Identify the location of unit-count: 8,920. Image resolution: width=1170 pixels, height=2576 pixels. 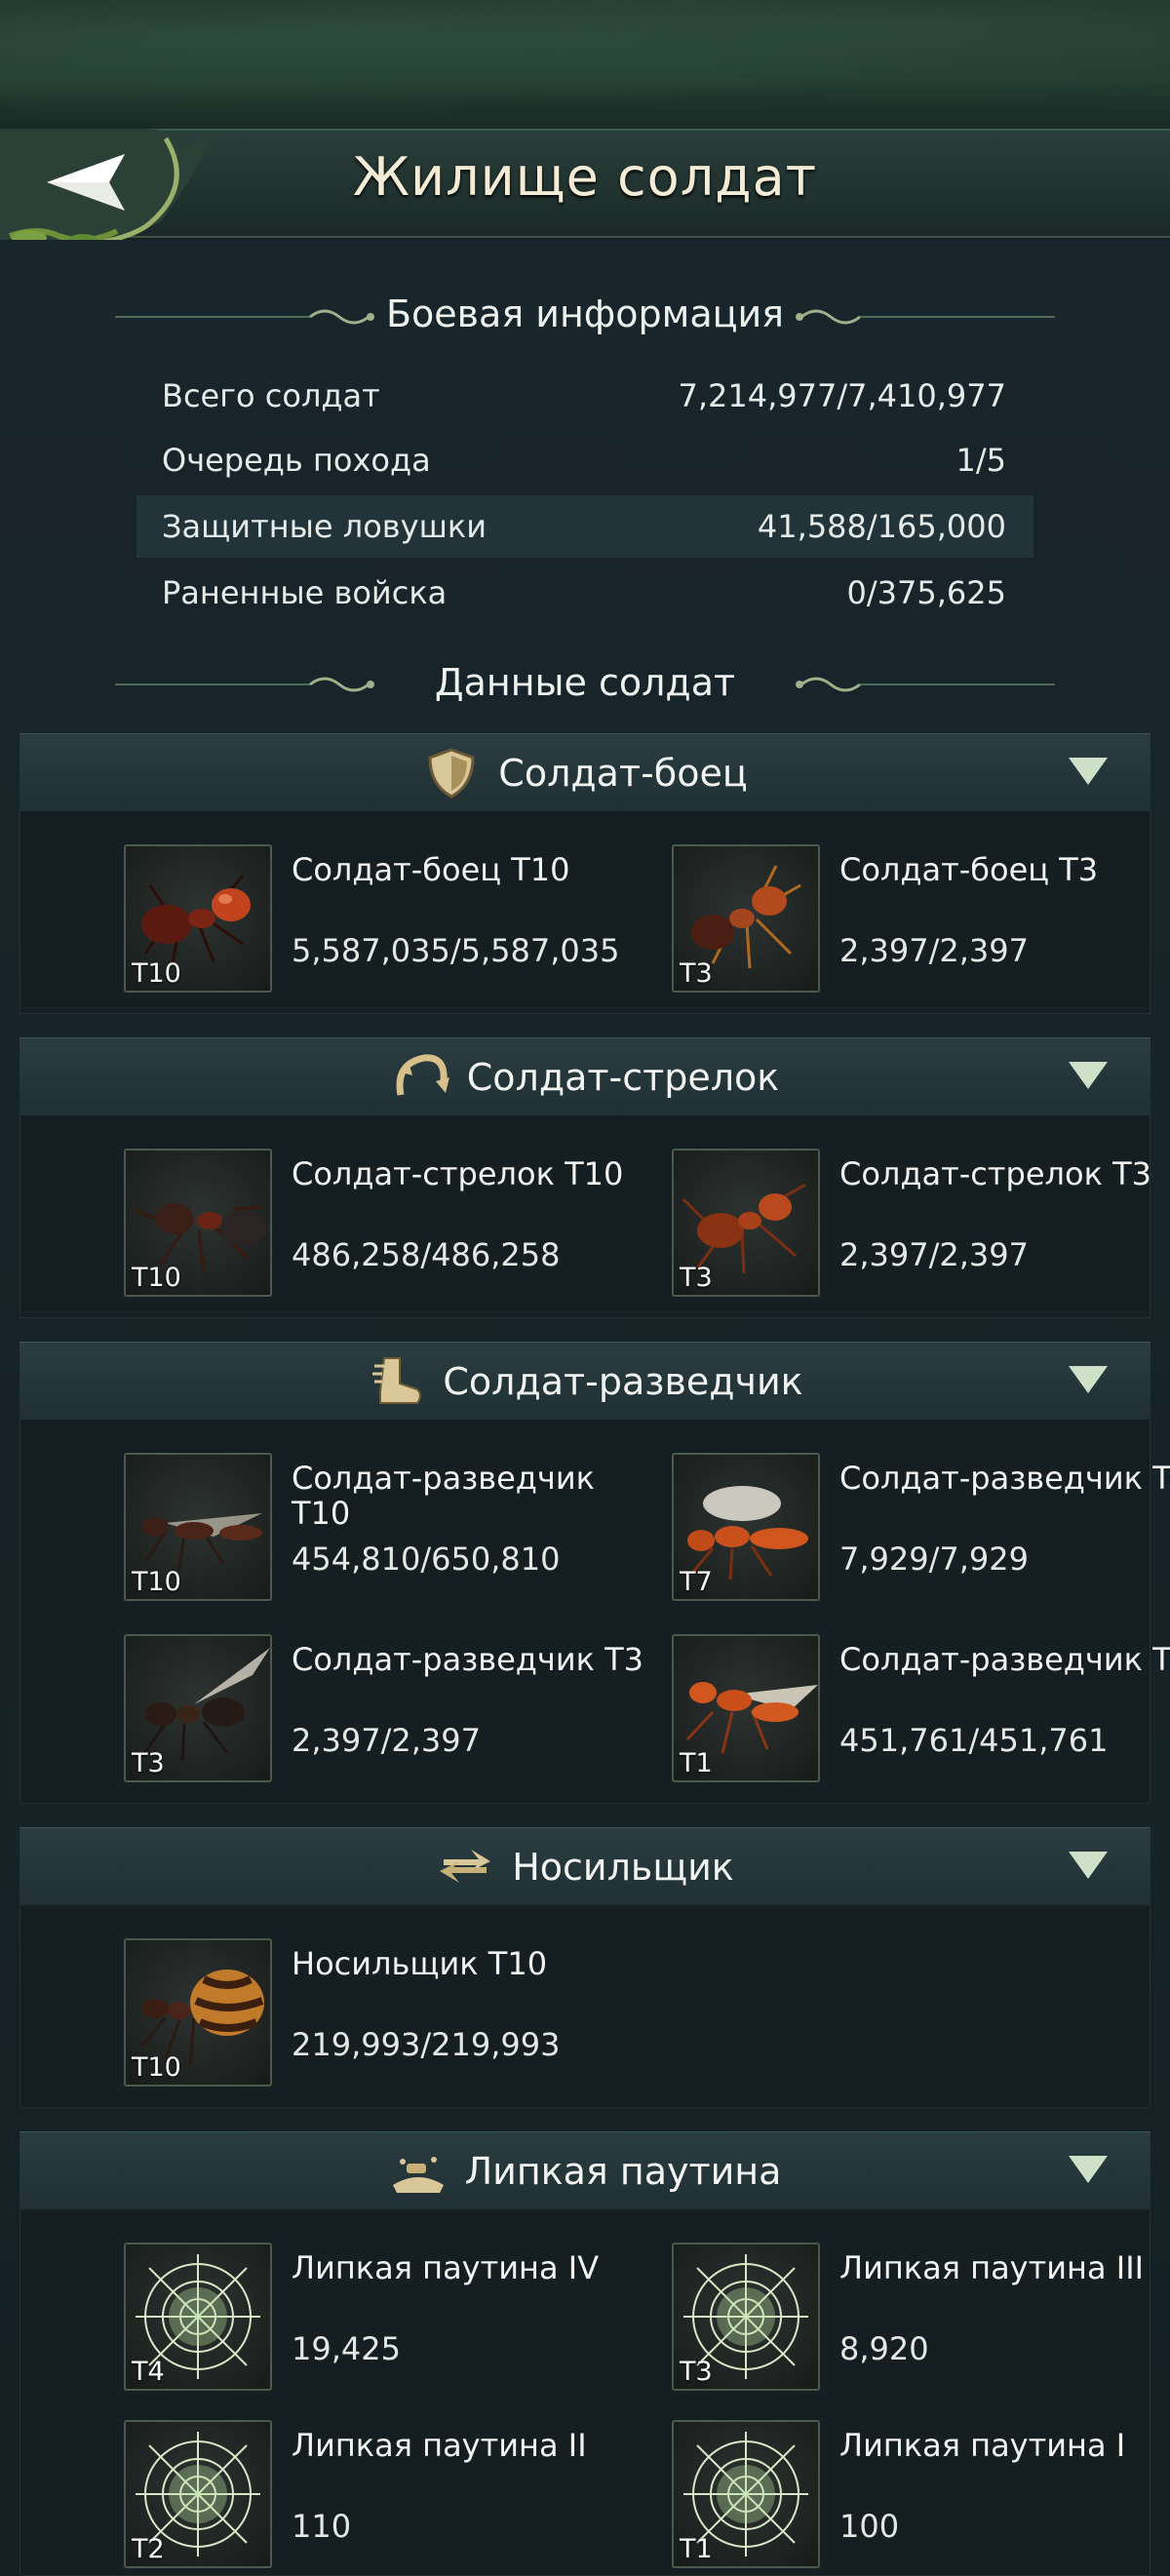
(884, 2348).